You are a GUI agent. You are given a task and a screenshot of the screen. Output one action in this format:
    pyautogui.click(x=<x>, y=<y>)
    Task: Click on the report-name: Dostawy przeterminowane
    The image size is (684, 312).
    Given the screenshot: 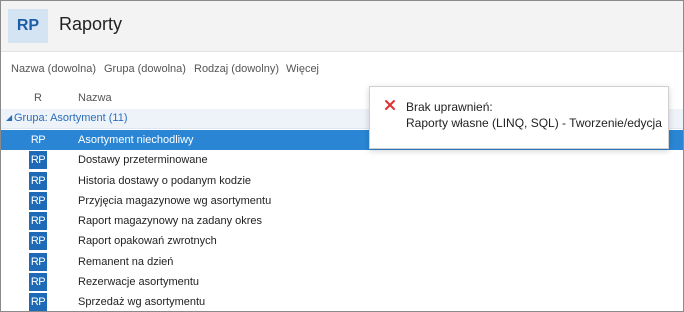 What is the action you would take?
    pyautogui.click(x=143, y=160)
    